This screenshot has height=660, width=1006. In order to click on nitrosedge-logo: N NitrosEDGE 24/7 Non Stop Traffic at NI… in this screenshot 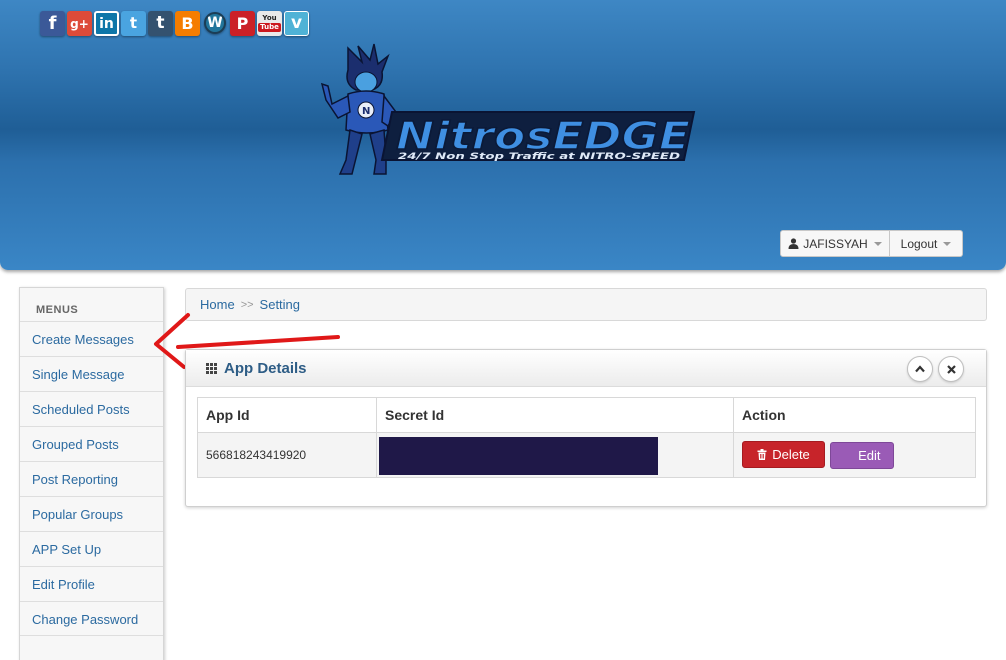, I will do `click(508, 109)`.